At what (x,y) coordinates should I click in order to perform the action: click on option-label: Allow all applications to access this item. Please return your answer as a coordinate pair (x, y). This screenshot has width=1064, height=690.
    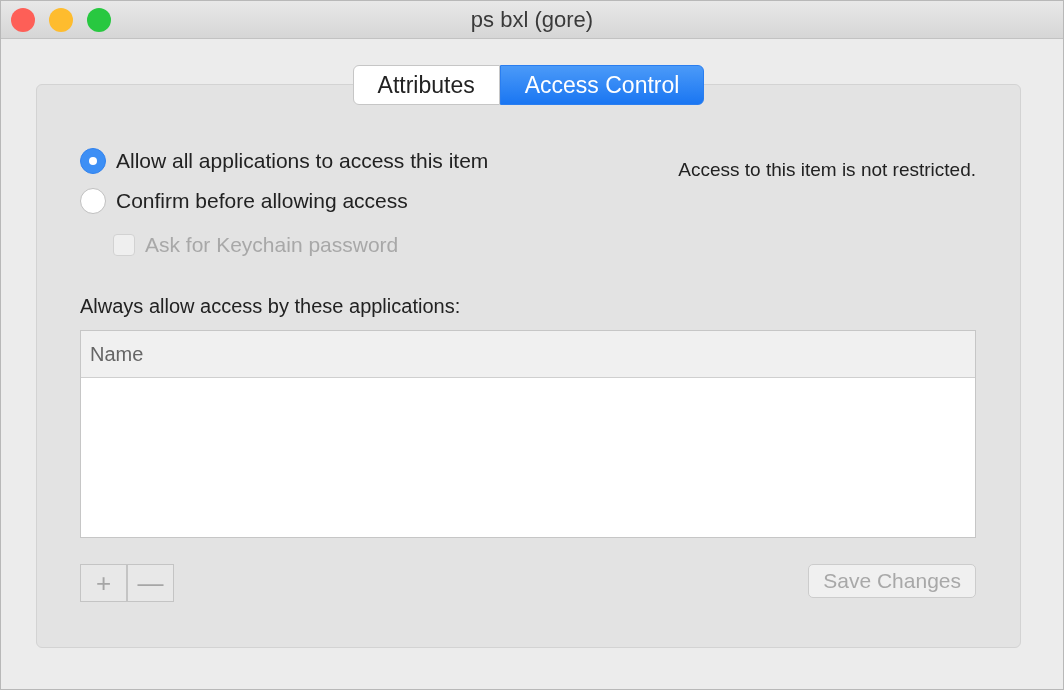
    Looking at the image, I should click on (302, 161).